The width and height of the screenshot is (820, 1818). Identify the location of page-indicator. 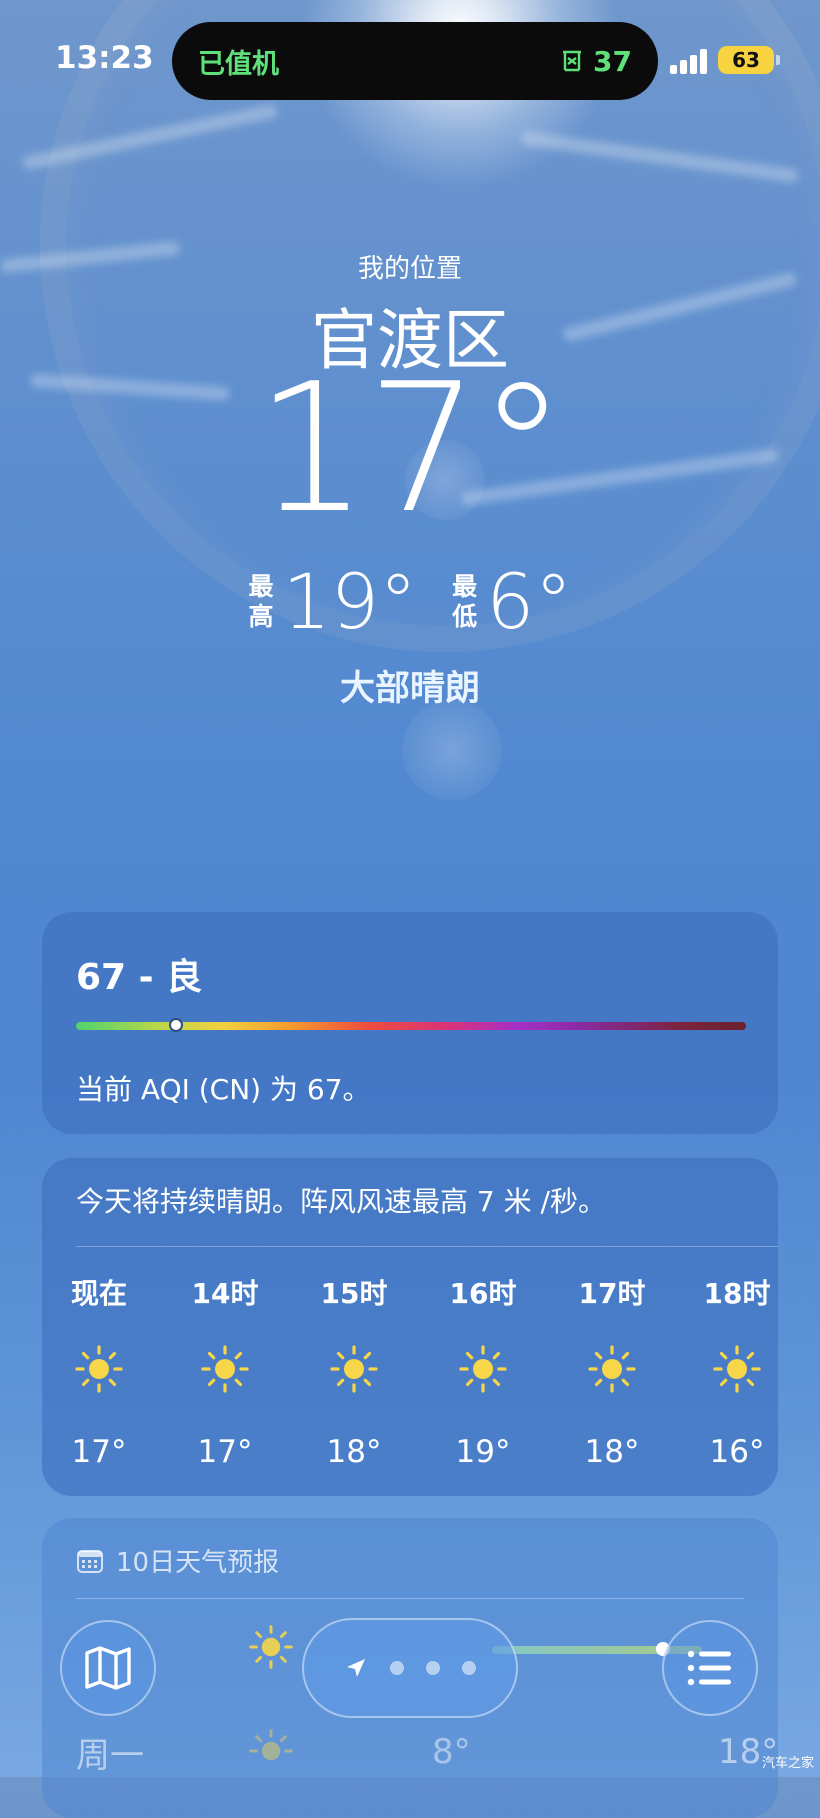
(410, 1668).